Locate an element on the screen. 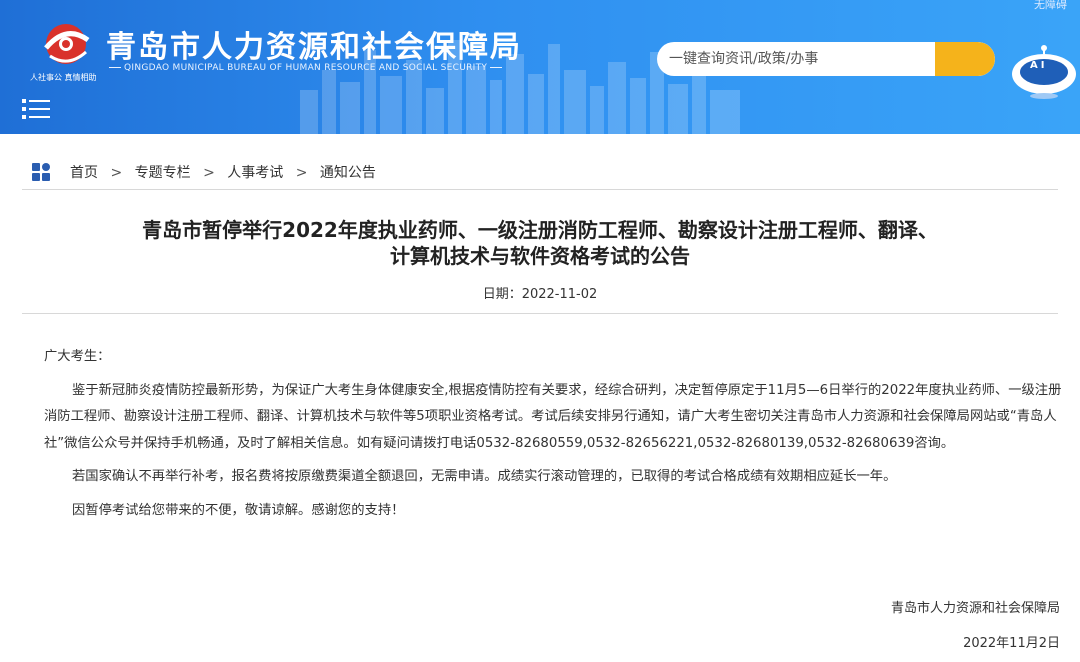 The image size is (1080, 662). article-title-line2: 计算机技术与软件资格考试的公告 is located at coordinates (540, 256).